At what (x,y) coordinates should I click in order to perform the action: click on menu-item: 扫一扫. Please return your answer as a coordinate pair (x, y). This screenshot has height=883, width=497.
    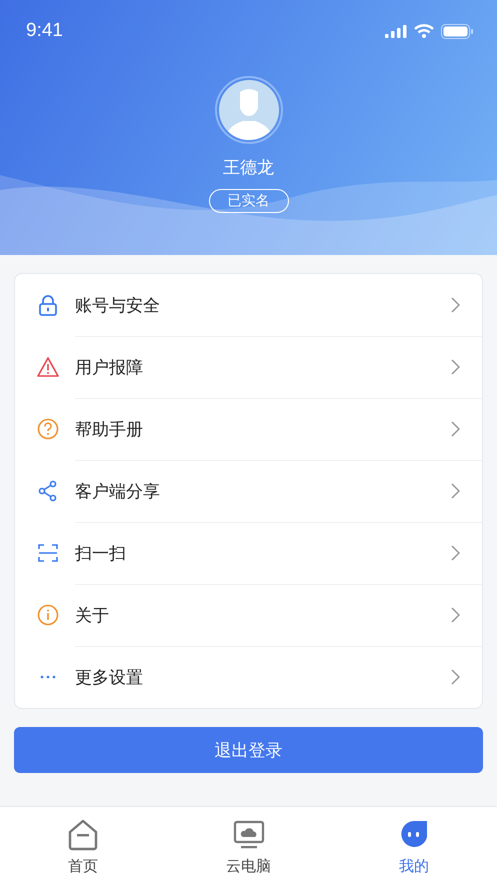
    Looking at the image, I should click on (248, 553).